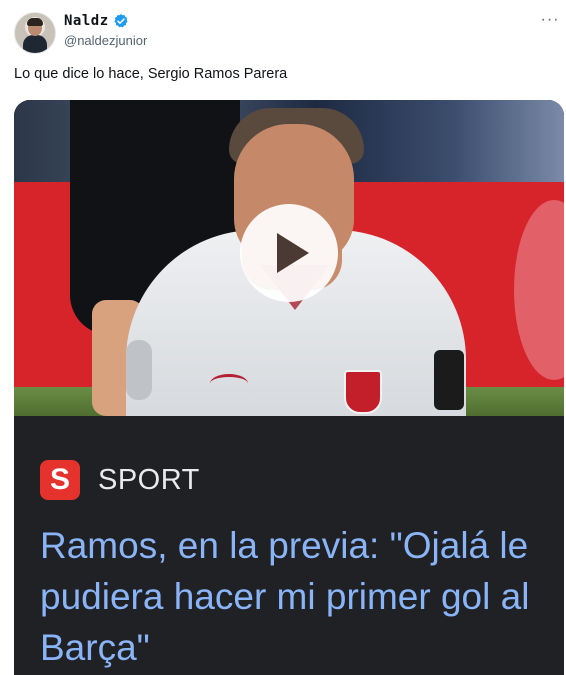  What do you see at coordinates (105, 40) in the screenshot?
I see `author-handle: @naldezjunior` at bounding box center [105, 40].